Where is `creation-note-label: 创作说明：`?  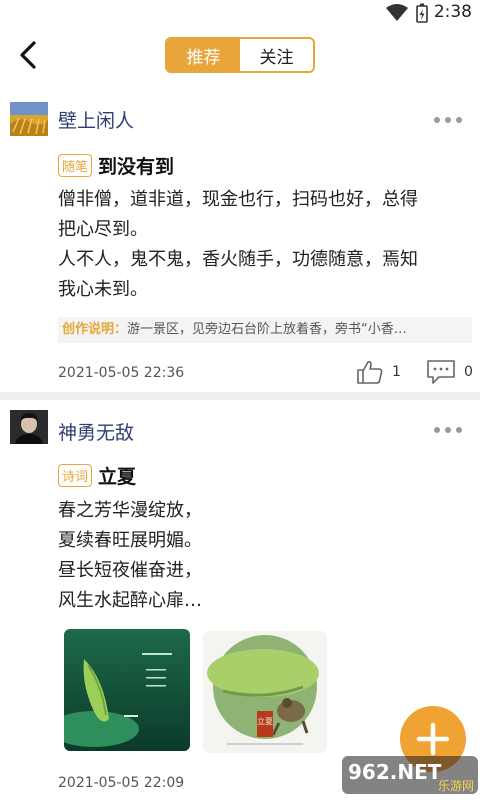 creation-note-label: 创作说明： is located at coordinates (95, 329).